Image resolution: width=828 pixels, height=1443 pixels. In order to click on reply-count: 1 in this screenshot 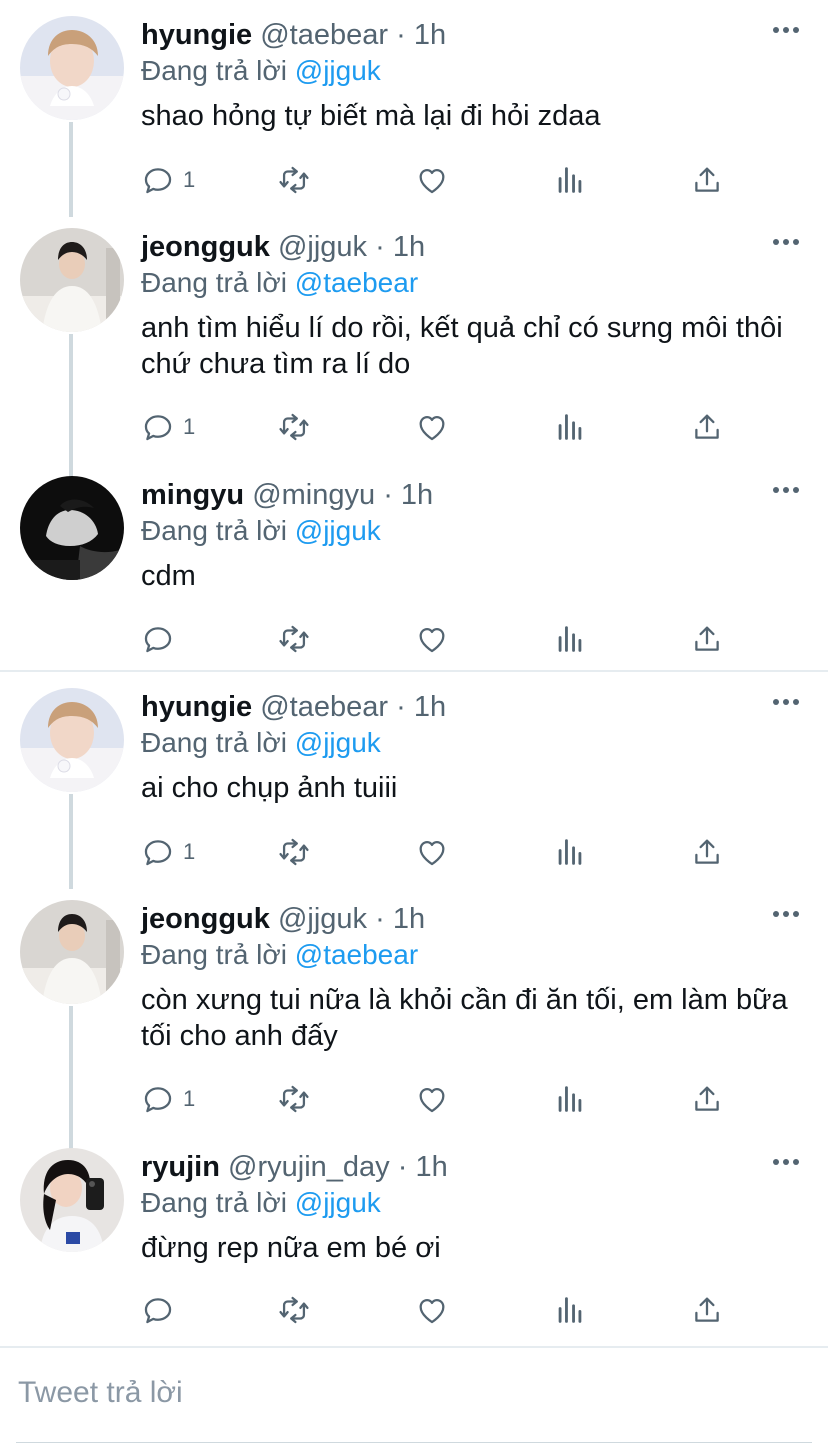, I will do `click(189, 1098)`.